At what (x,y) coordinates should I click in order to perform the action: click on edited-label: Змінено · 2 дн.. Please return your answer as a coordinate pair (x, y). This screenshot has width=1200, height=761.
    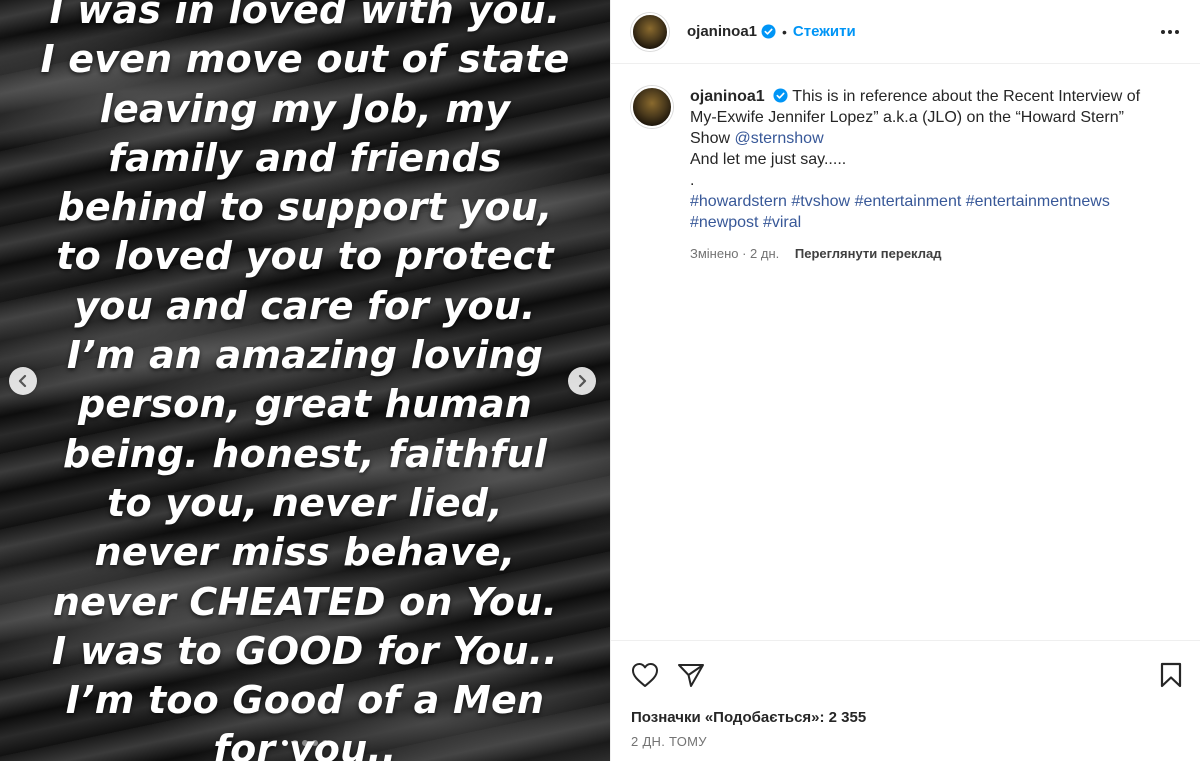
    Looking at the image, I should click on (735, 253).